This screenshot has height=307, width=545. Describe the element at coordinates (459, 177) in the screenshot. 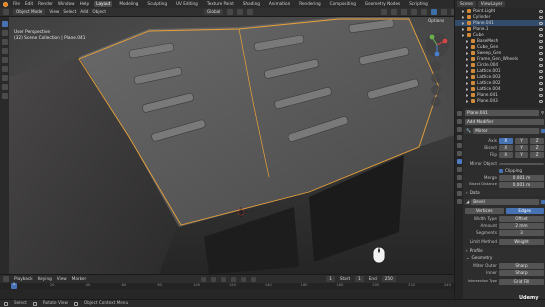

I see `physics-tab-icon` at that location.